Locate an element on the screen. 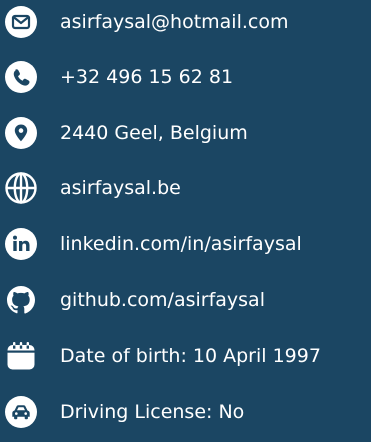 Image resolution: width=371 pixels, height=442 pixels. map-pin-icon is located at coordinates (21, 133).